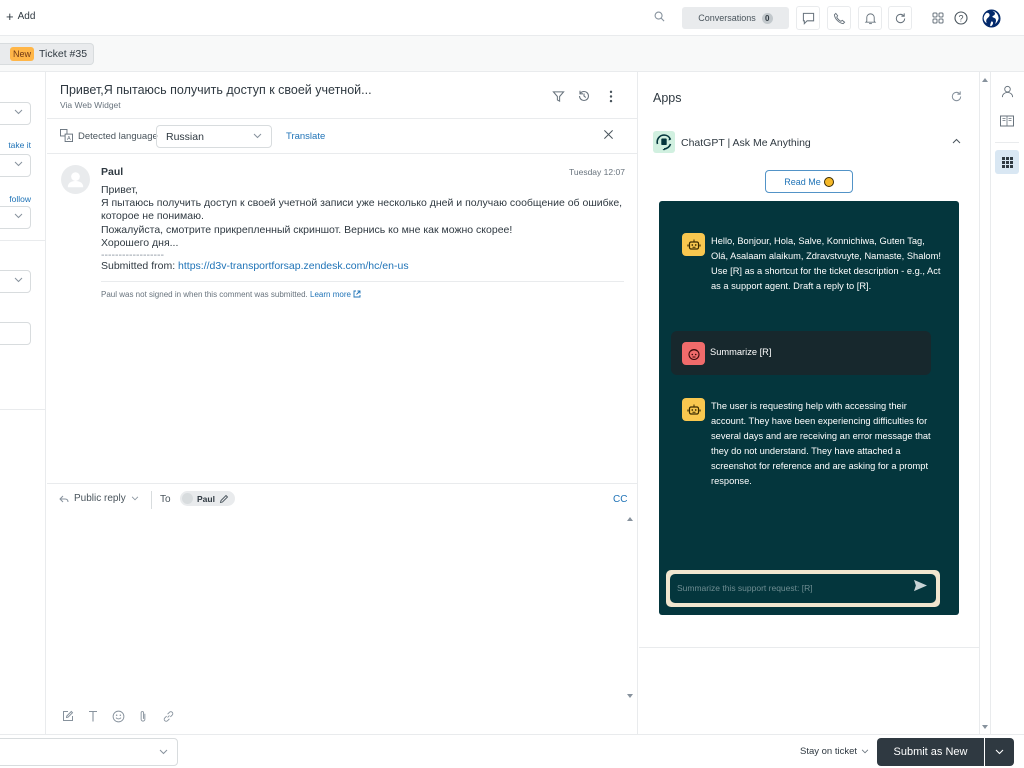 The width and height of the screenshot is (1024, 768). I want to click on user-icon, so click(1007, 91).